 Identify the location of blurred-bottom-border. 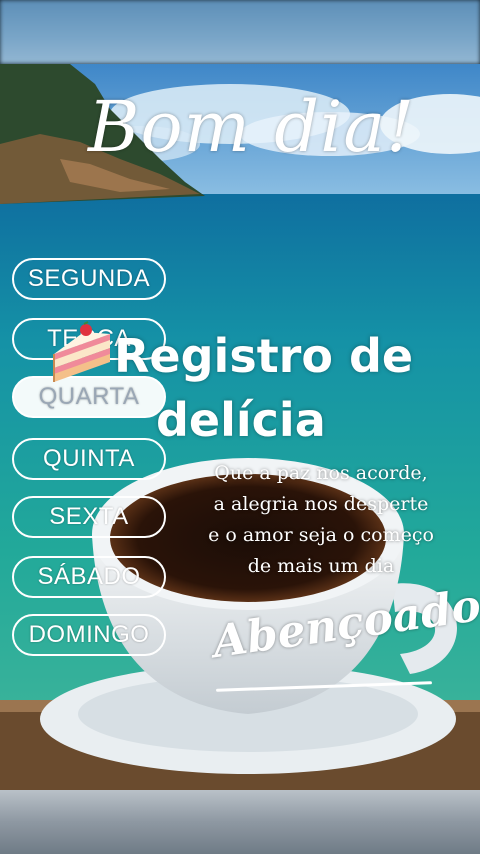
(240, 822).